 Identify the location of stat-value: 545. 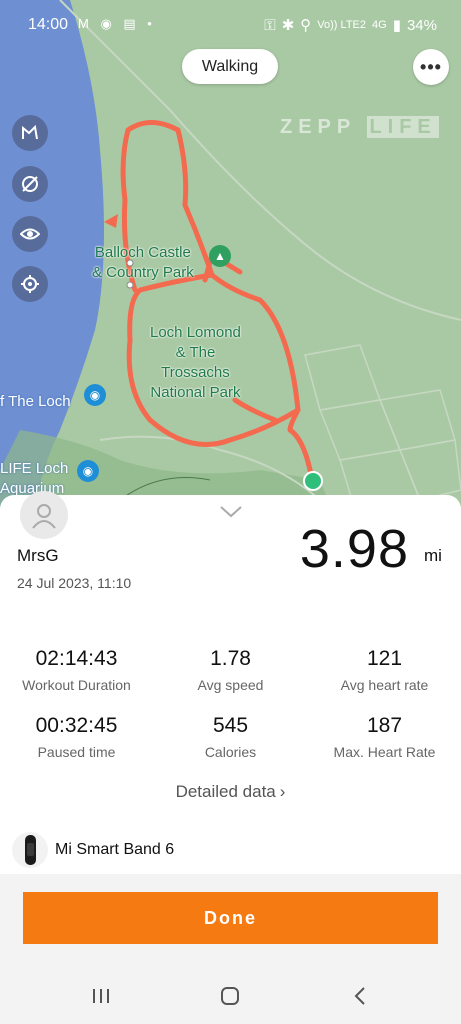
(230, 725).